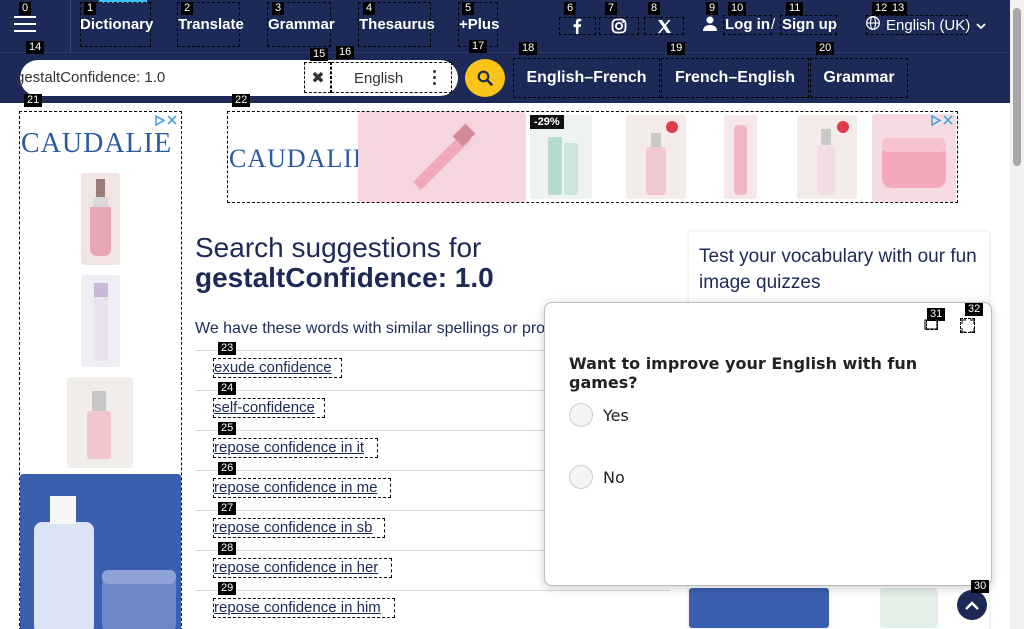 Image resolution: width=1024 pixels, height=629 pixels. Describe the element at coordinates (278, 8) in the screenshot. I see `badge: 3` at that location.